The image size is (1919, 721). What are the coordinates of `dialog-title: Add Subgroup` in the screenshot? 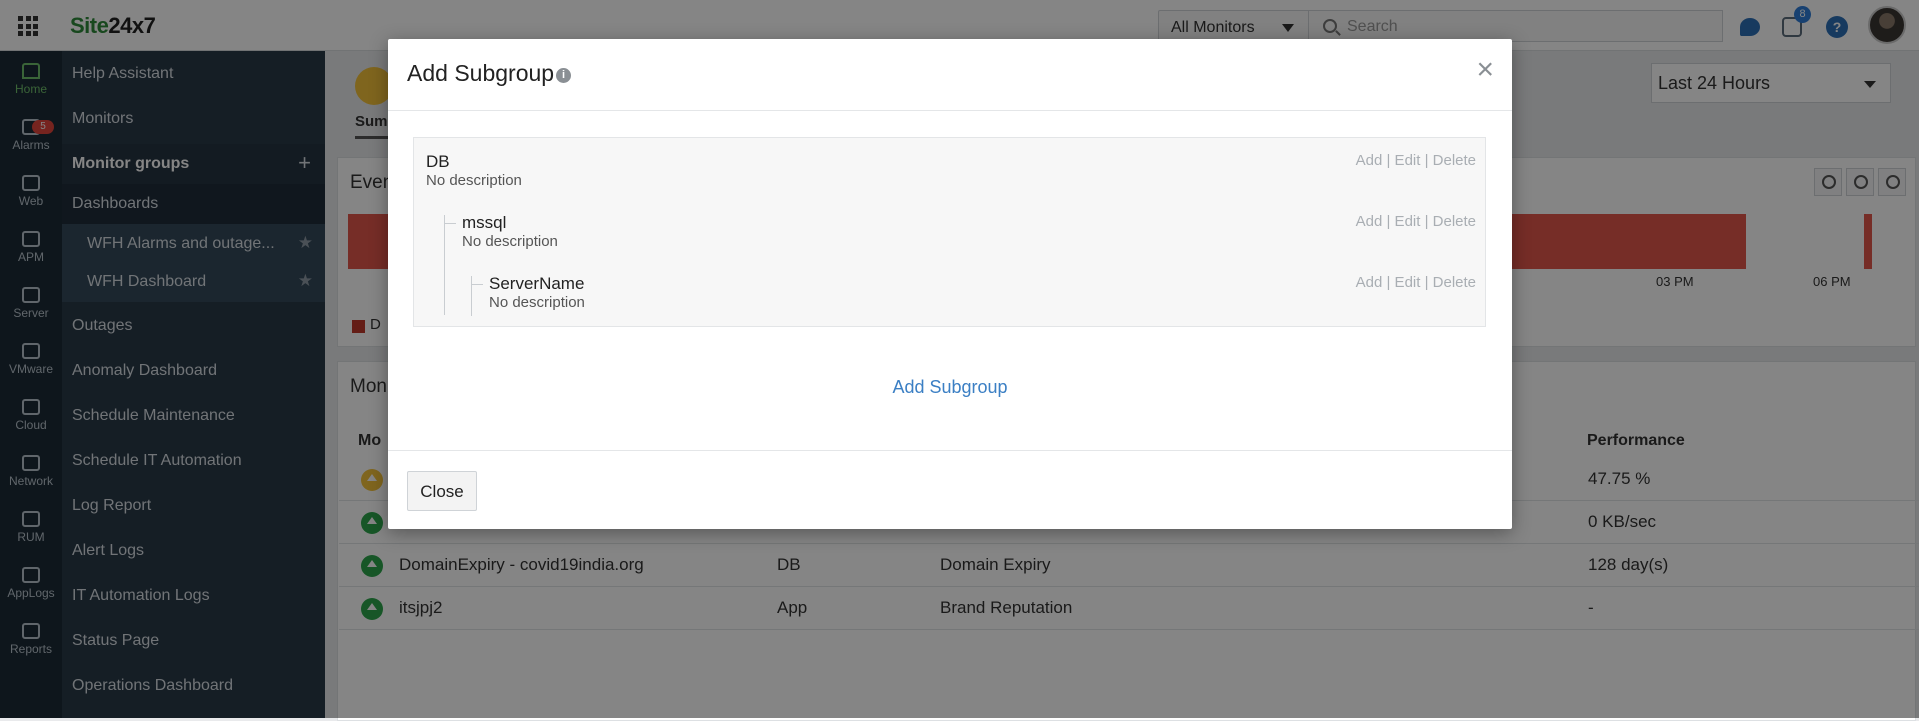 It's located at (481, 73).